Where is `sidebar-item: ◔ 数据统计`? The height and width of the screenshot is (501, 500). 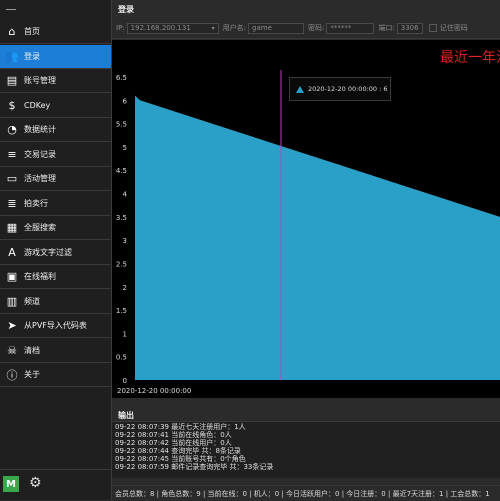 sidebar-item: ◔ 数据统计 is located at coordinates (55, 130).